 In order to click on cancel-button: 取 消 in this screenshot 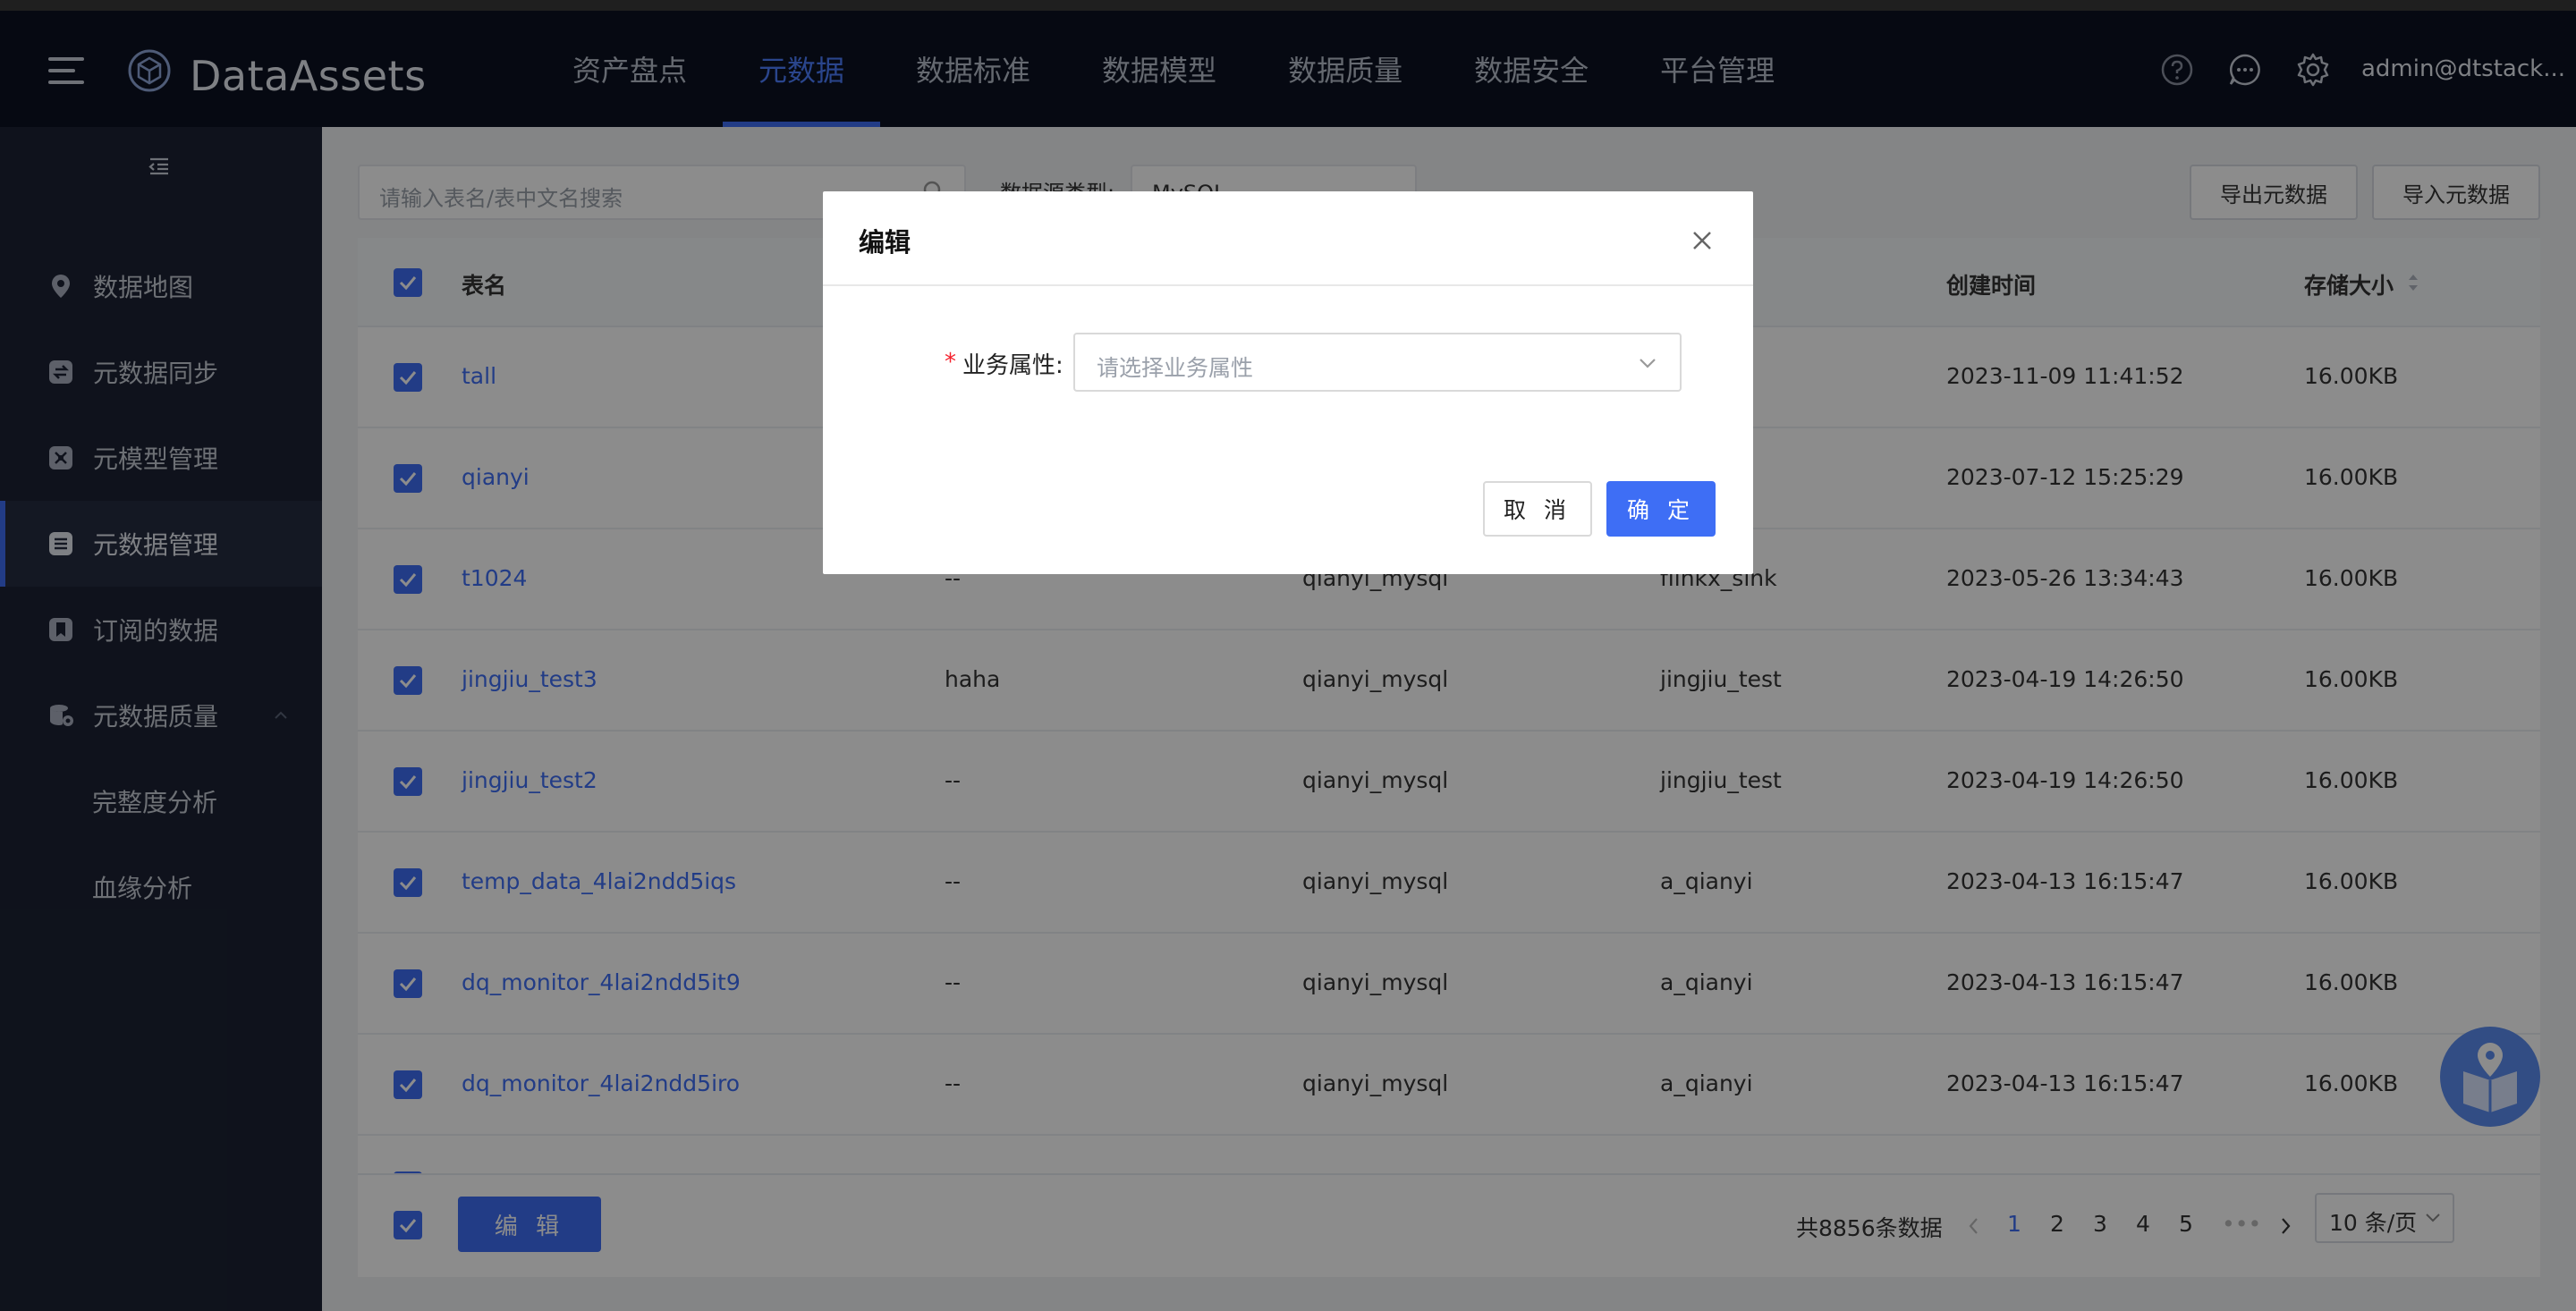, I will do `click(1537, 509)`.